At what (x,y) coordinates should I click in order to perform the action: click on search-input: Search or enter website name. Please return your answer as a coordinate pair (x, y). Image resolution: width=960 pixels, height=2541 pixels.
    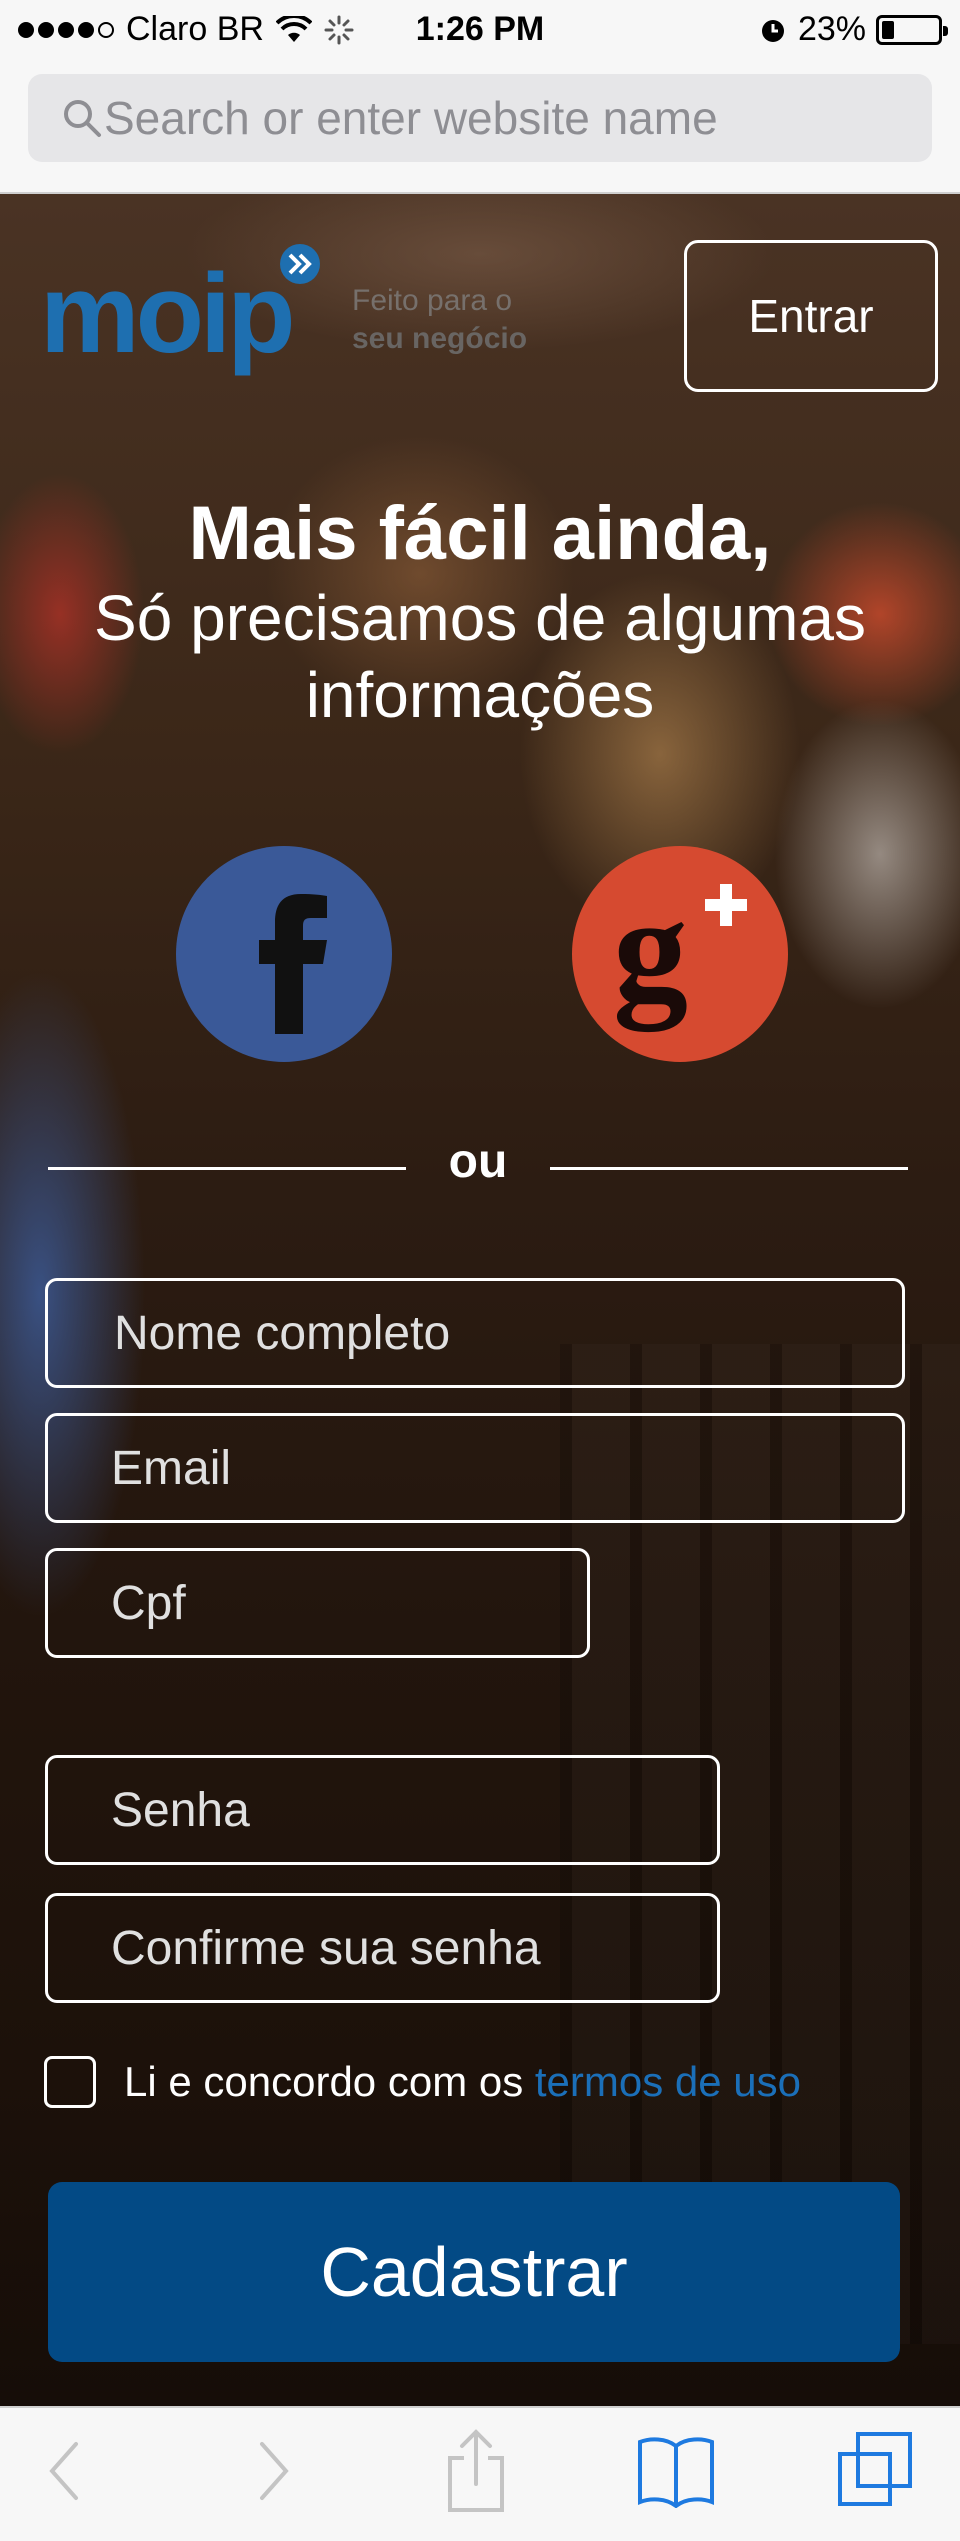
    Looking at the image, I should click on (480, 118).